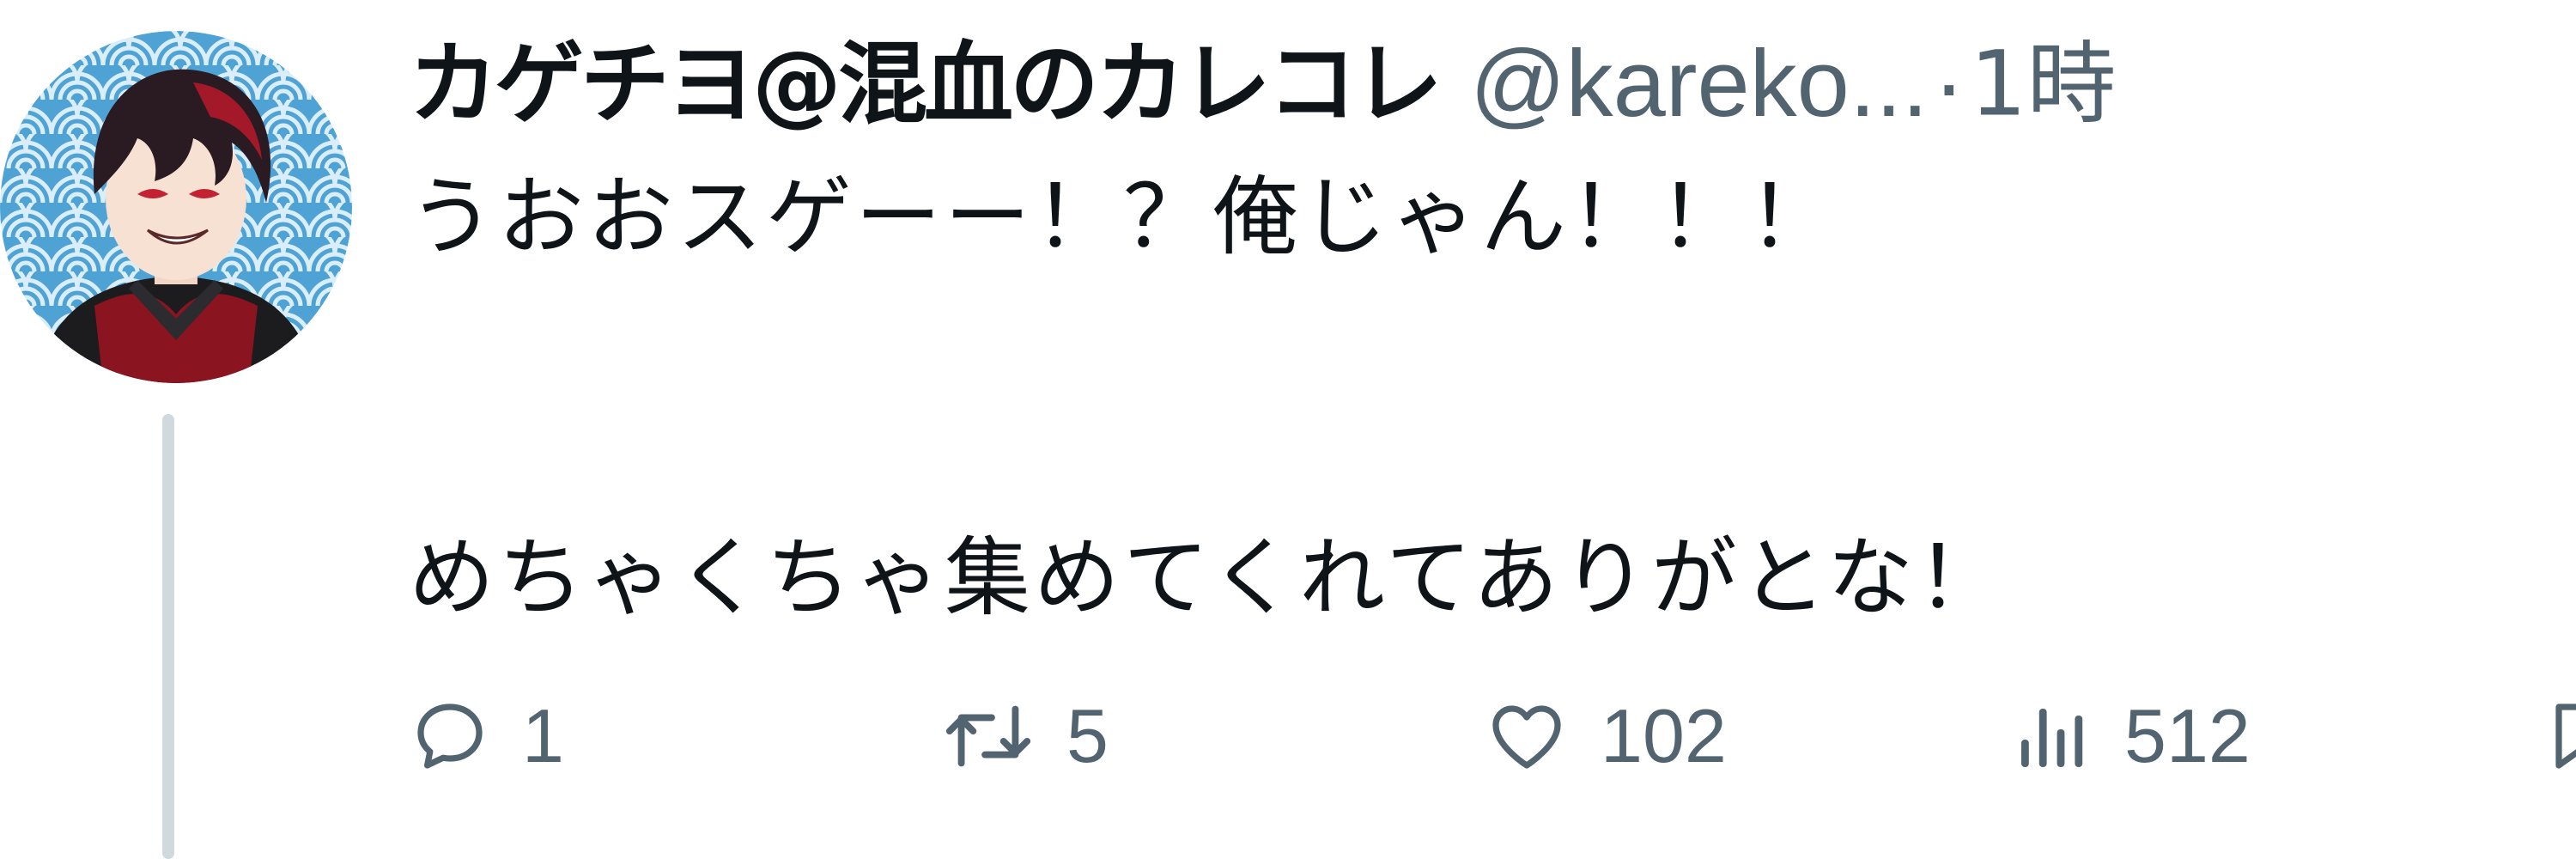 The image size is (2576, 859). I want to click on bookmark-button, so click(2557, 737).